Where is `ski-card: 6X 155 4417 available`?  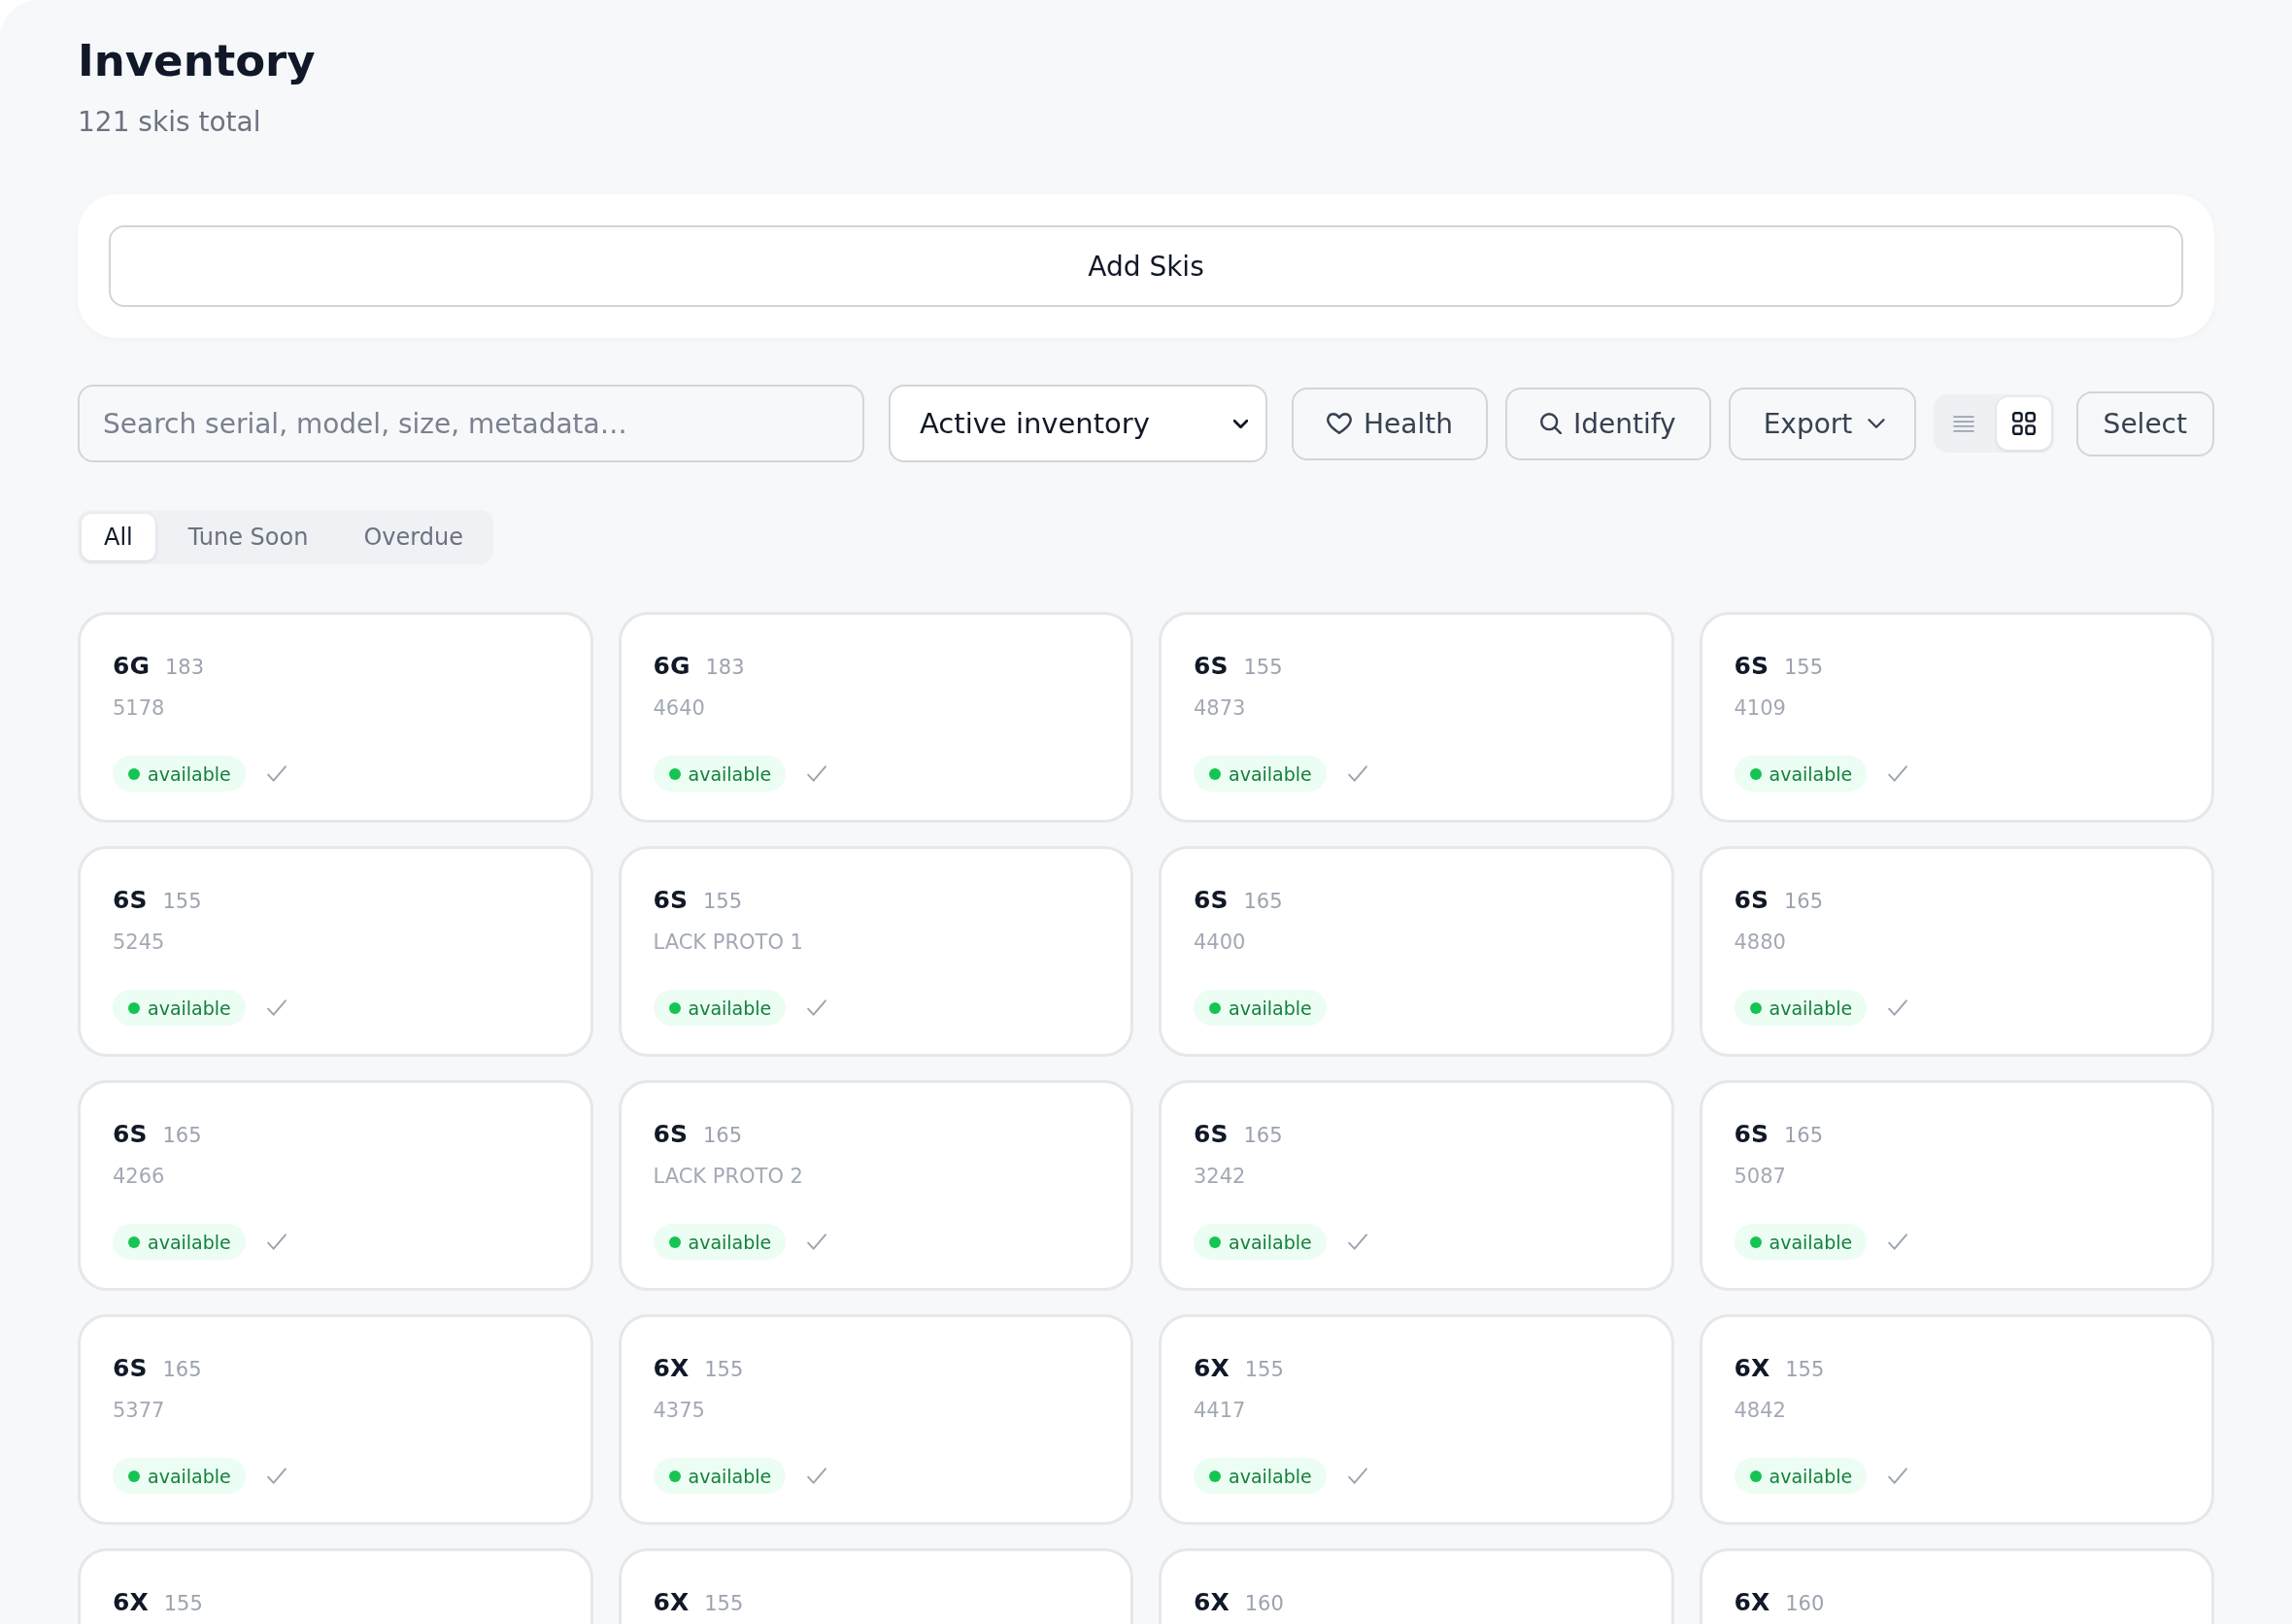 ski-card: 6X 155 4417 available is located at coordinates (1416, 1419).